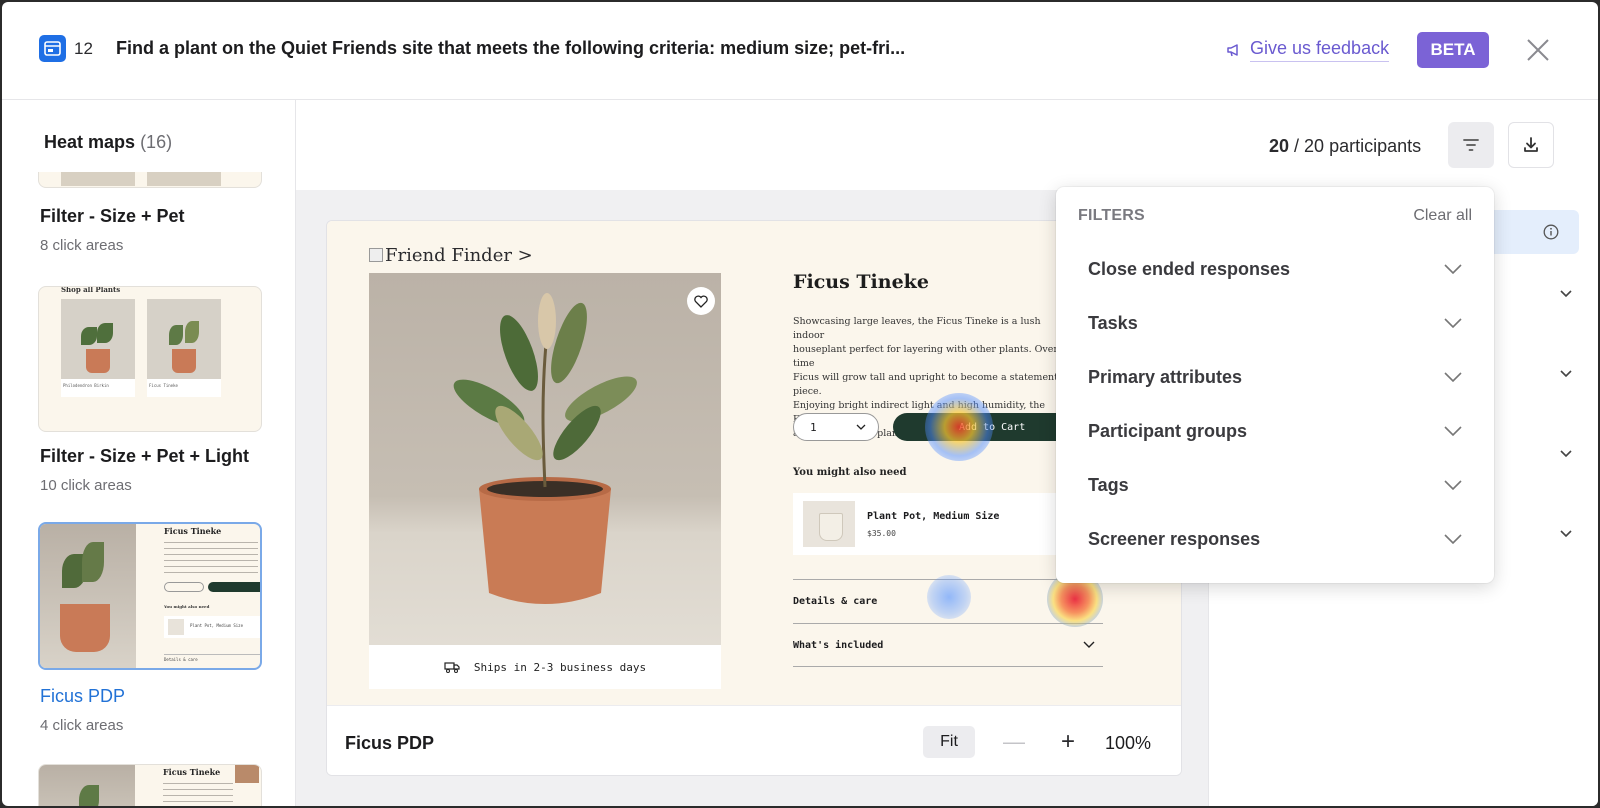 This screenshot has height=808, width=1600. What do you see at coordinates (933, 516) in the screenshot?
I see `related-product-name: Plant Pot, Medium Size` at bounding box center [933, 516].